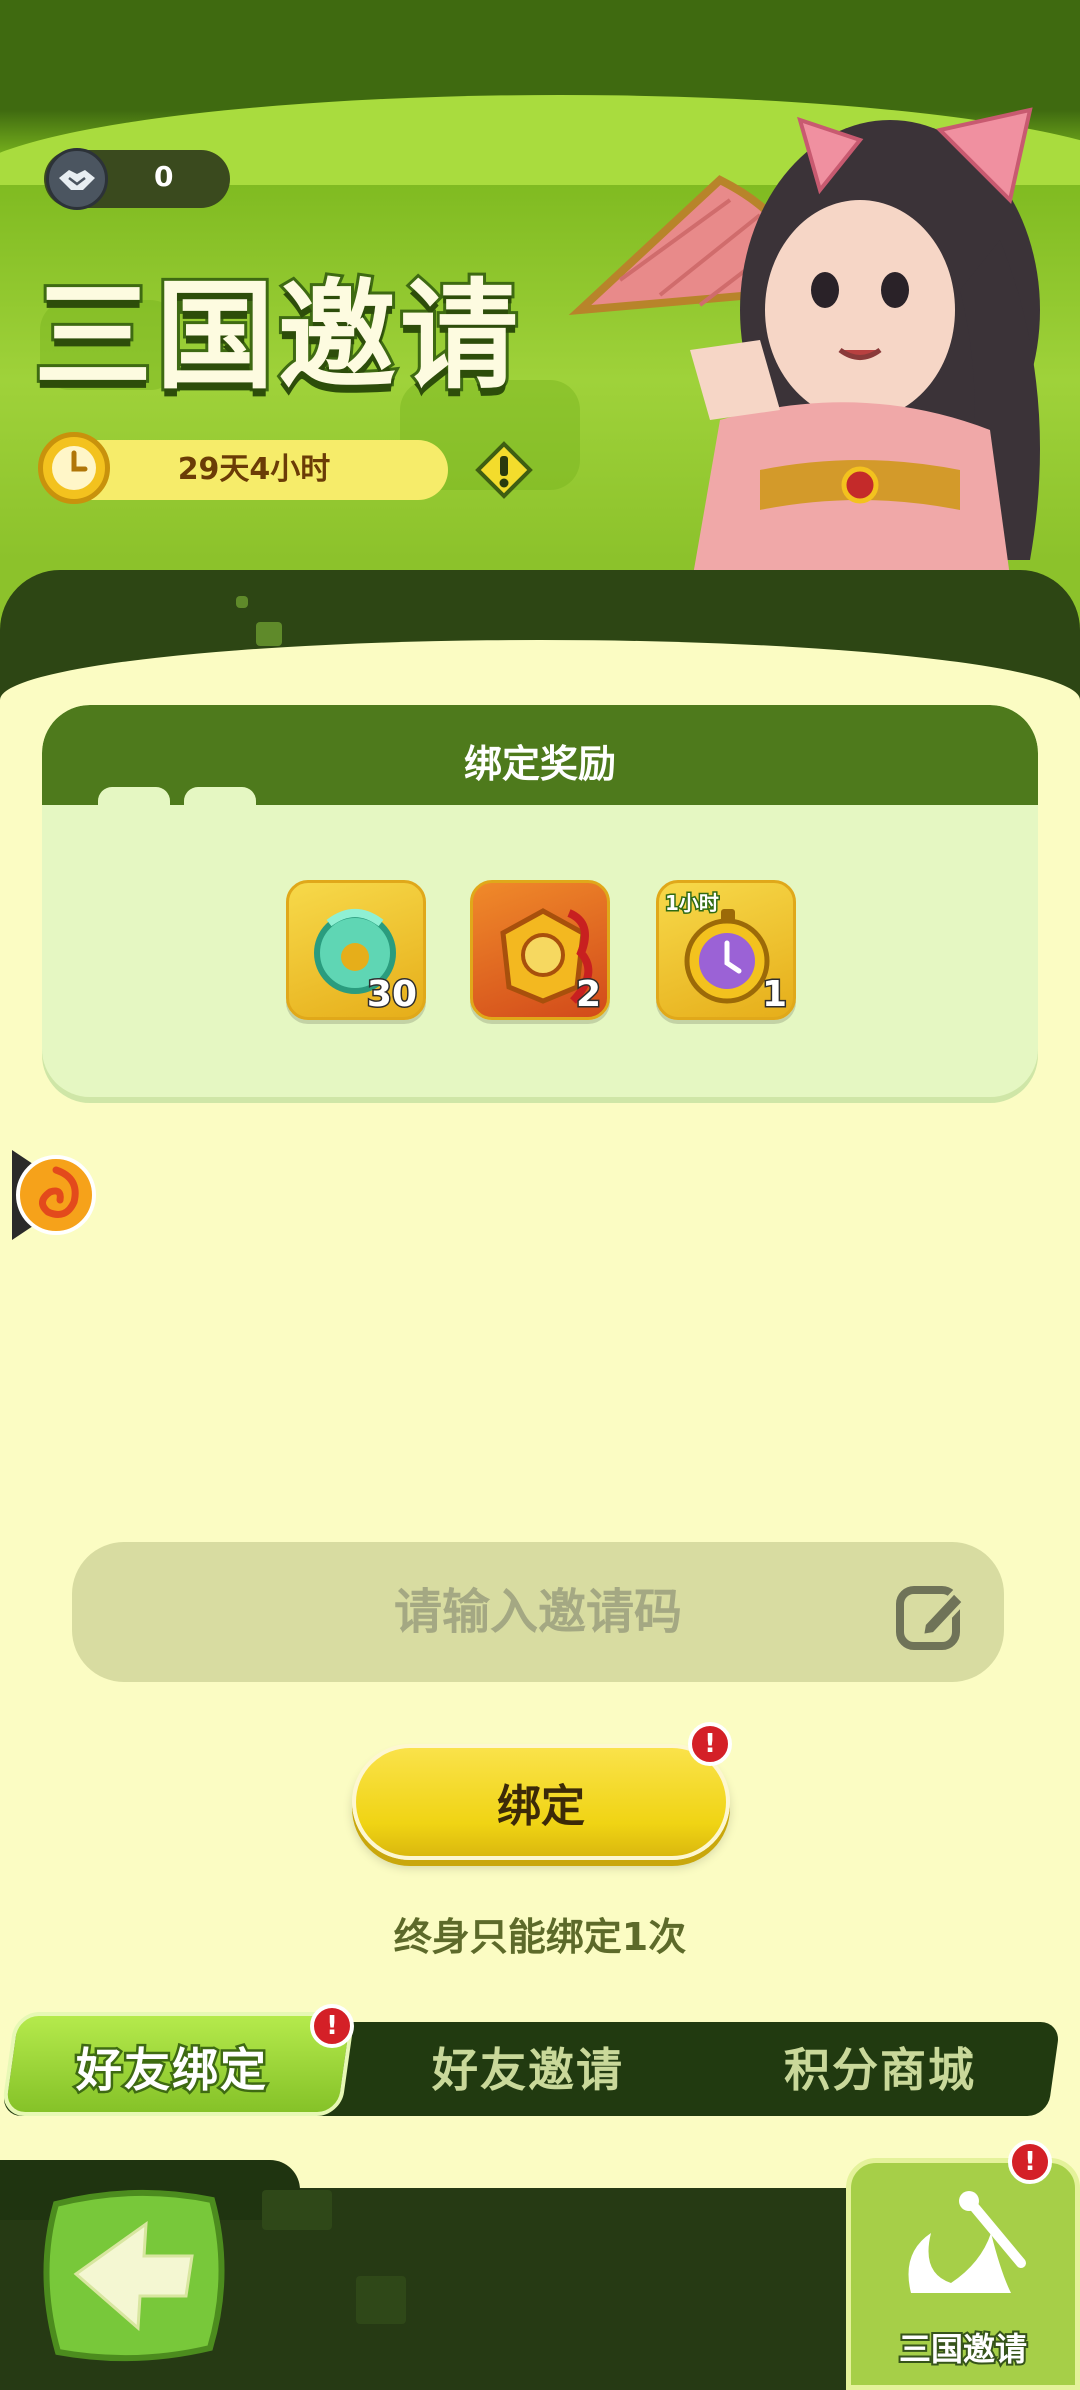  What do you see at coordinates (277, 336) in the screenshot?
I see `event-title: 三国邀请` at bounding box center [277, 336].